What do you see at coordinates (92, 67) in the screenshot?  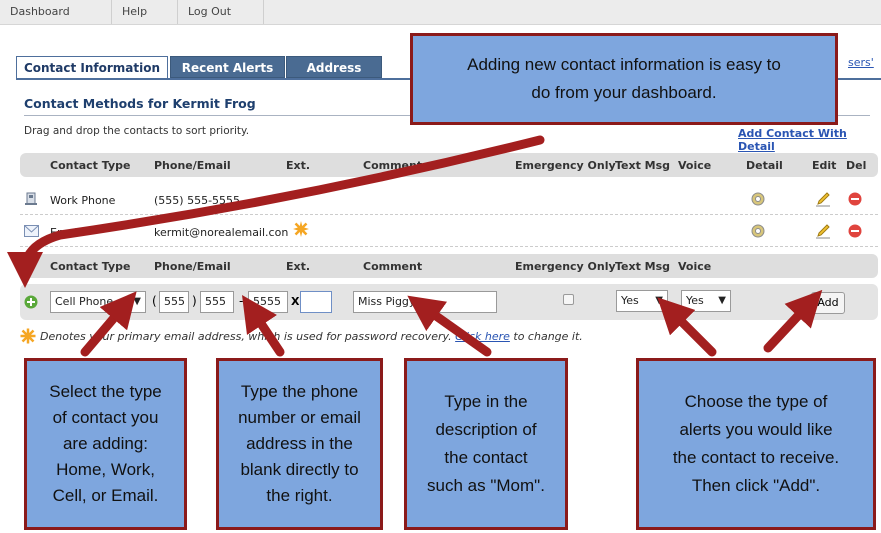 I see `tab-contact-information: Contact Information` at bounding box center [92, 67].